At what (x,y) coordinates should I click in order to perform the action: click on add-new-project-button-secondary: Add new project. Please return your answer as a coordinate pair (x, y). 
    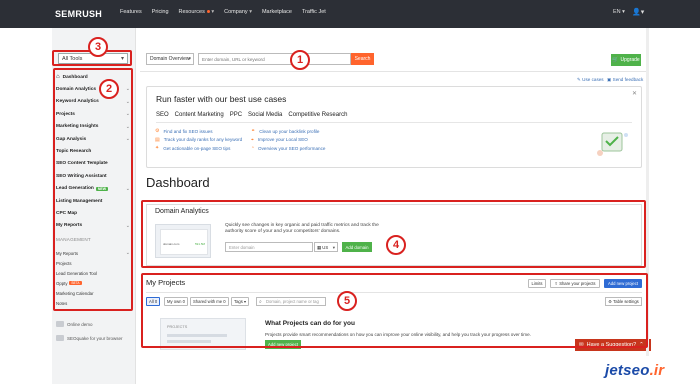
    Looking at the image, I should click on (283, 344).